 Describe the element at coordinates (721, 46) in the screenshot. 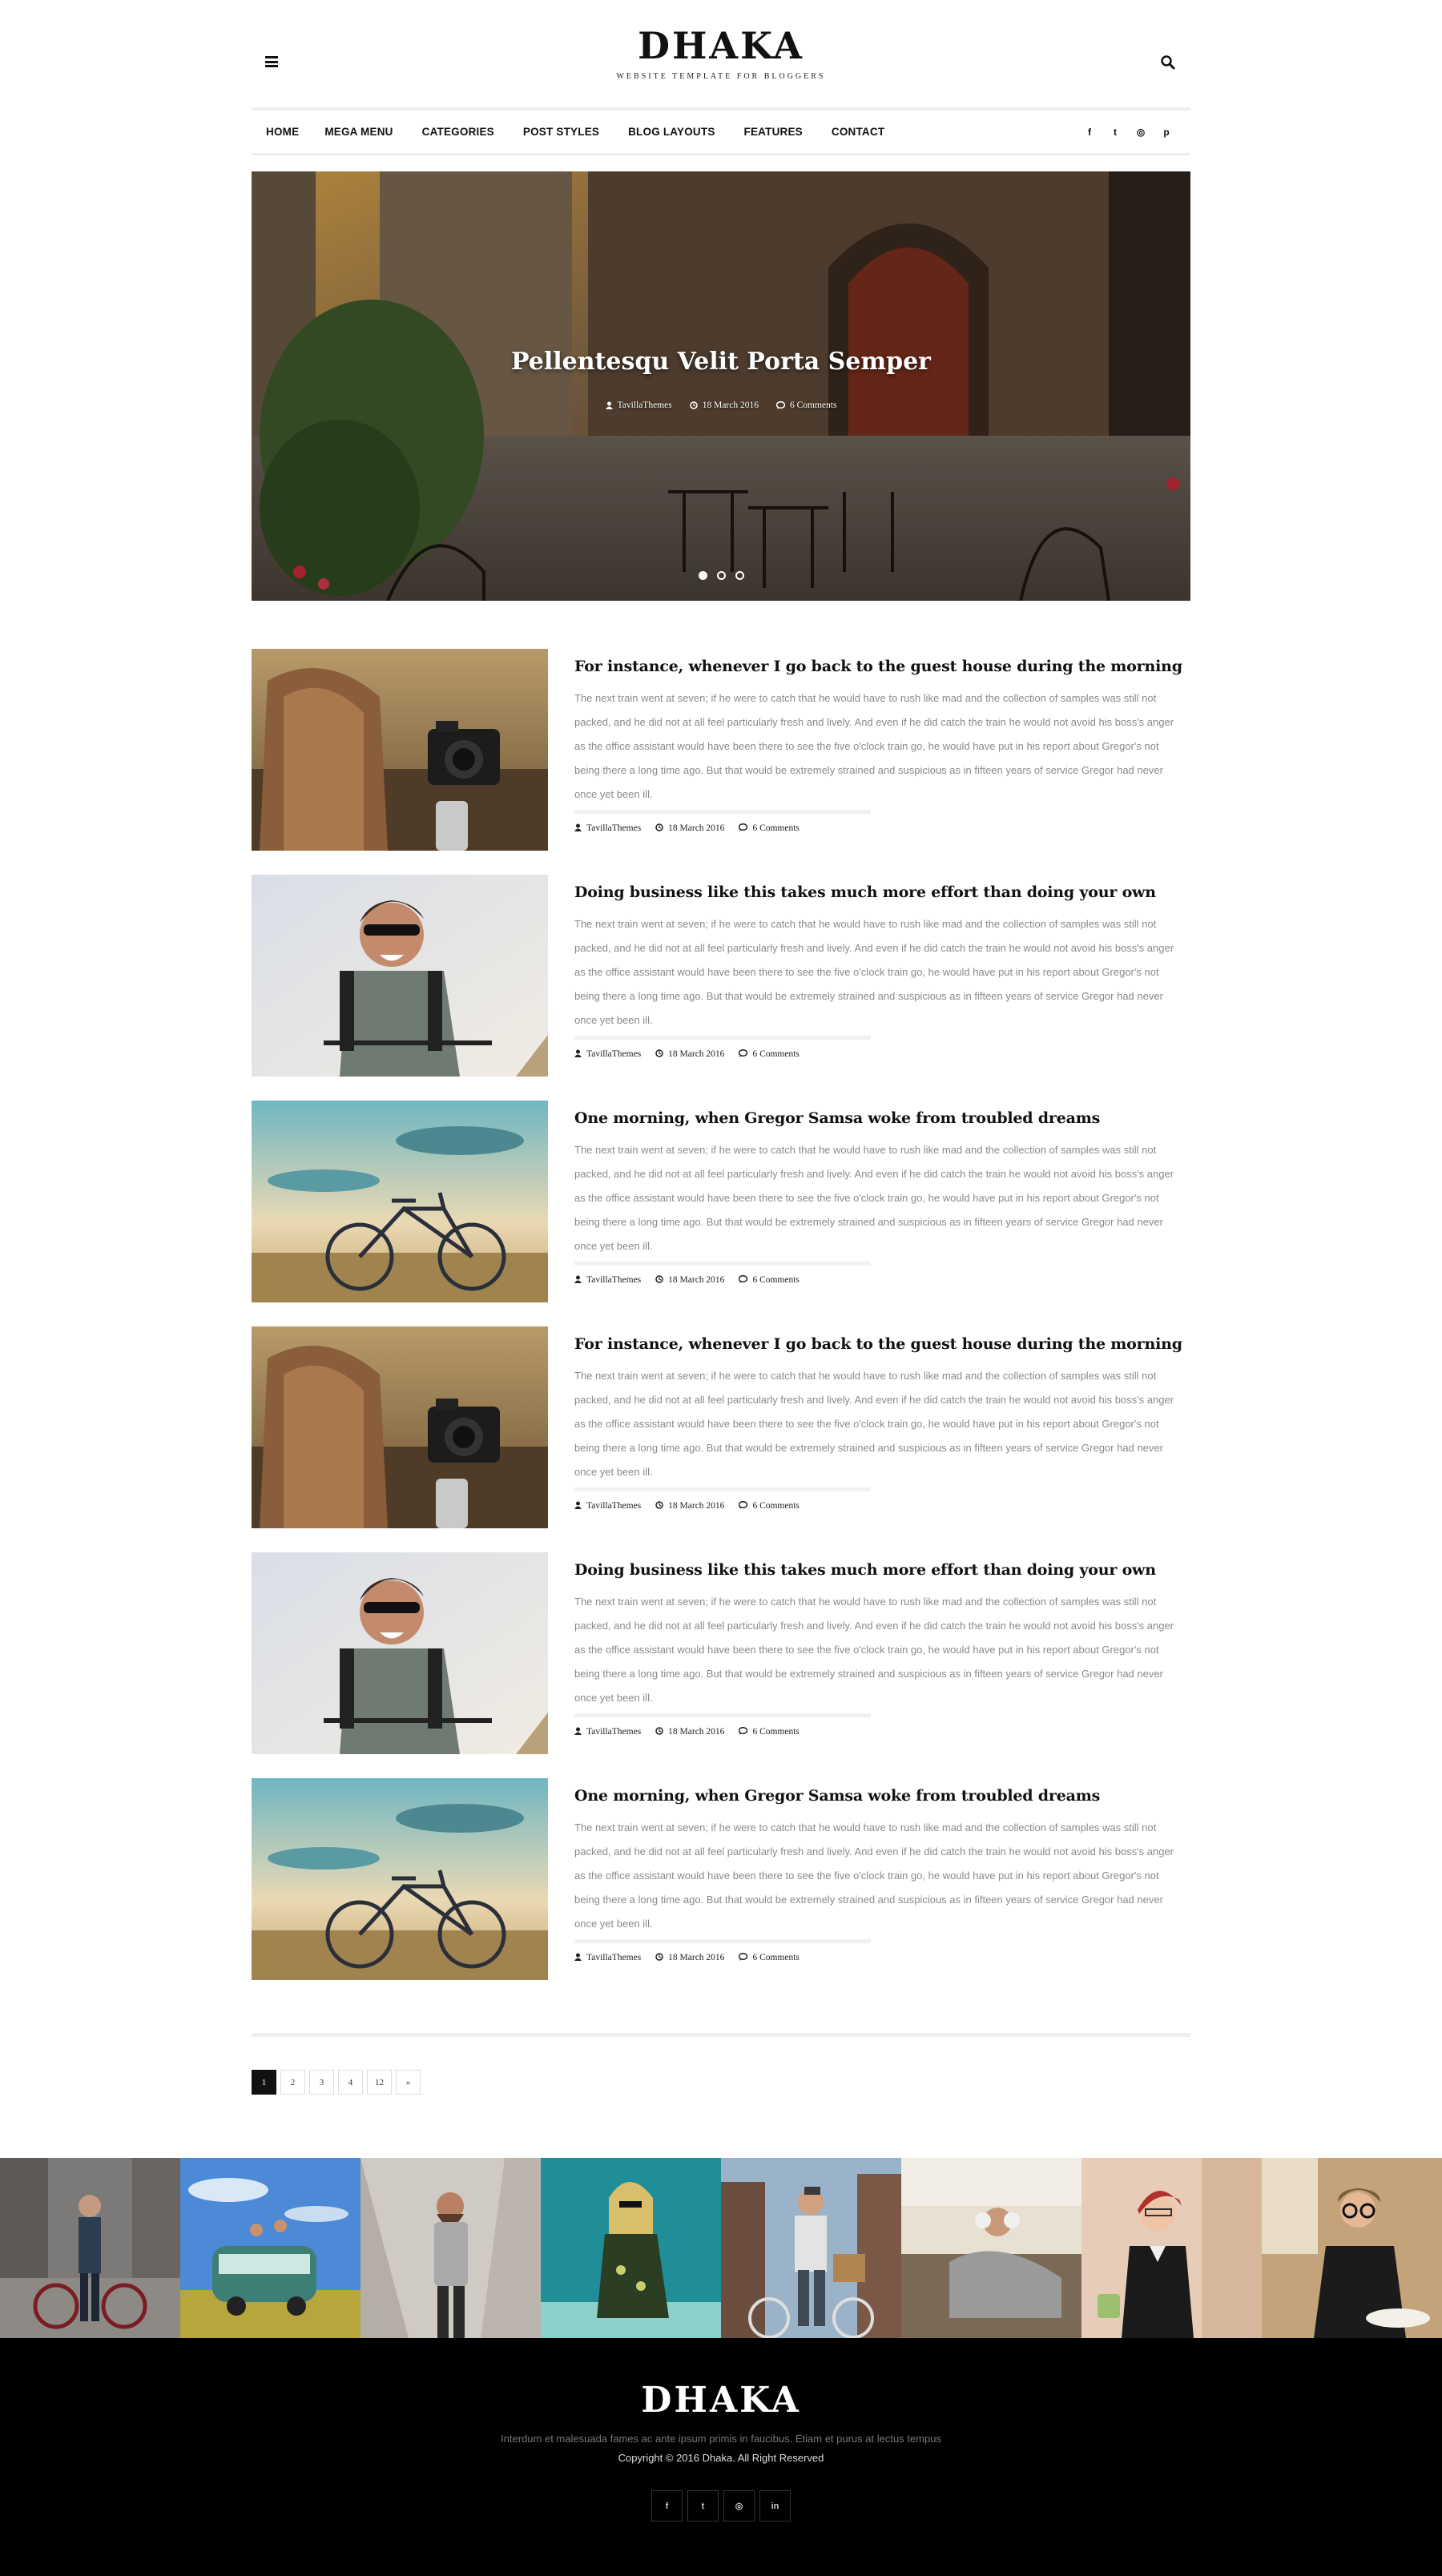

I see `site-logo: DHAKA` at that location.